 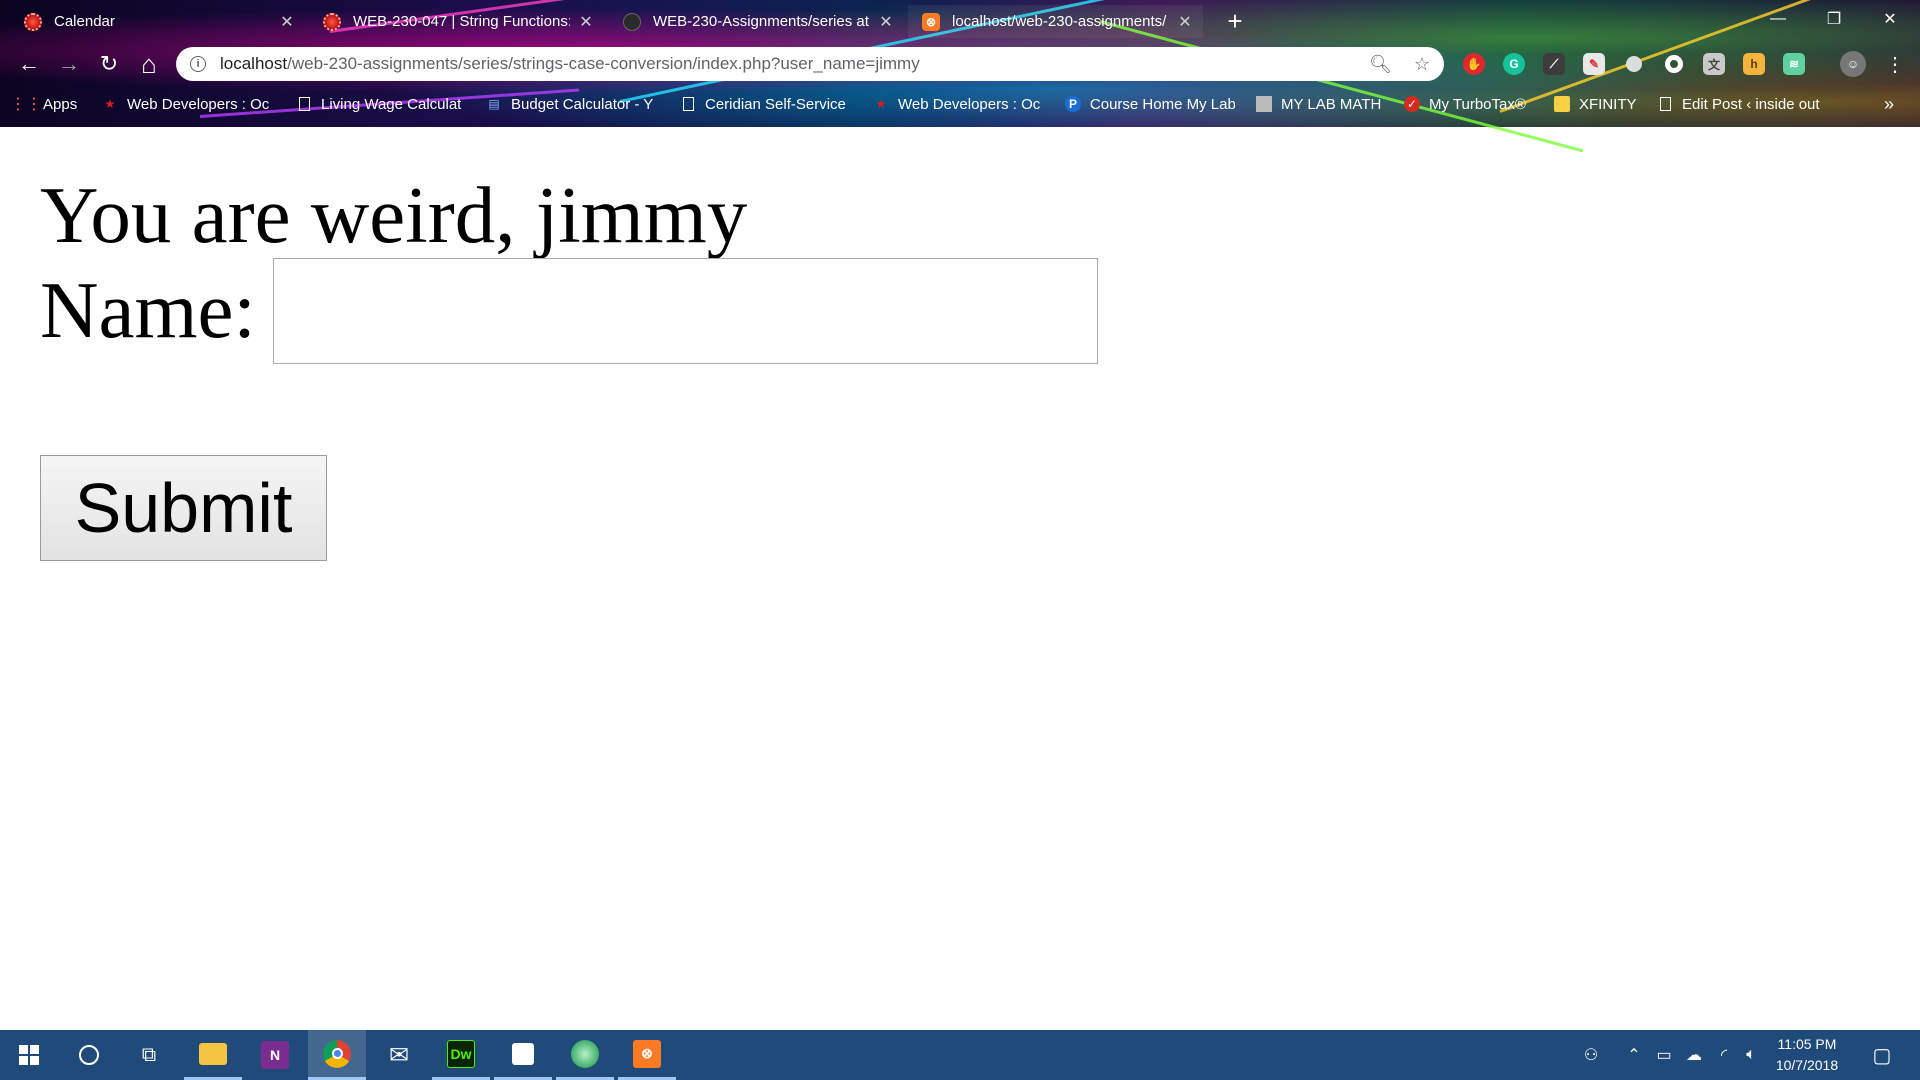 I want to click on bookmark-star-icon: ☆, so click(x=1422, y=64).